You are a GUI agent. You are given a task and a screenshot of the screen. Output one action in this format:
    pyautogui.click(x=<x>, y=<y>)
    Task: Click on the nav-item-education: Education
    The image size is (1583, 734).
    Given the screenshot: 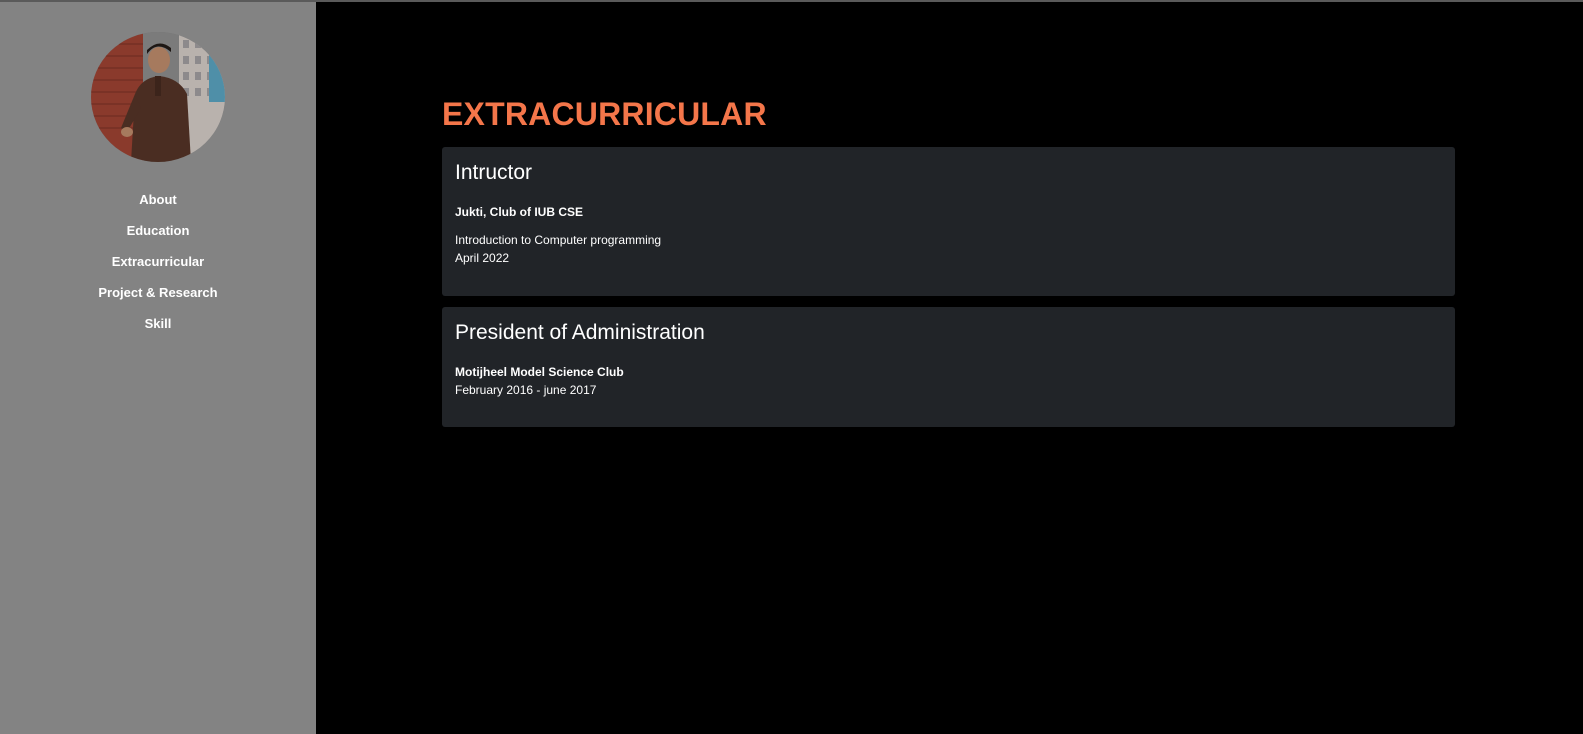 What is the action you would take?
    pyautogui.click(x=158, y=231)
    